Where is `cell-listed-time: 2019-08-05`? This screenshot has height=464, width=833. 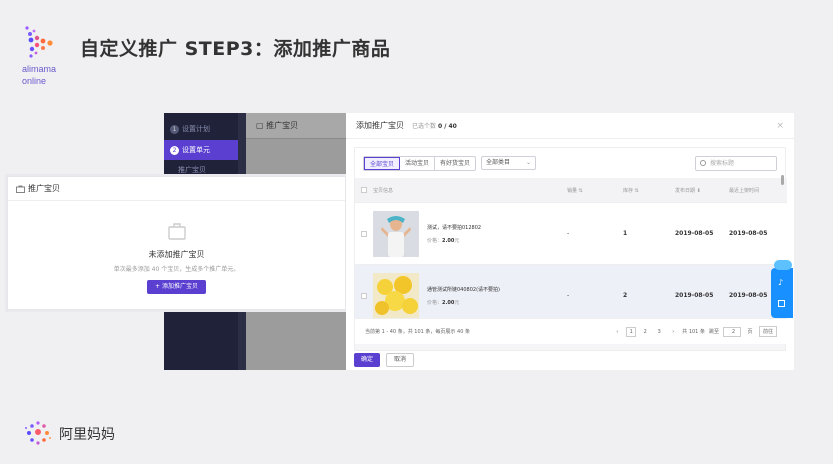
cell-listed-time: 2019-08-05 is located at coordinates (748, 233).